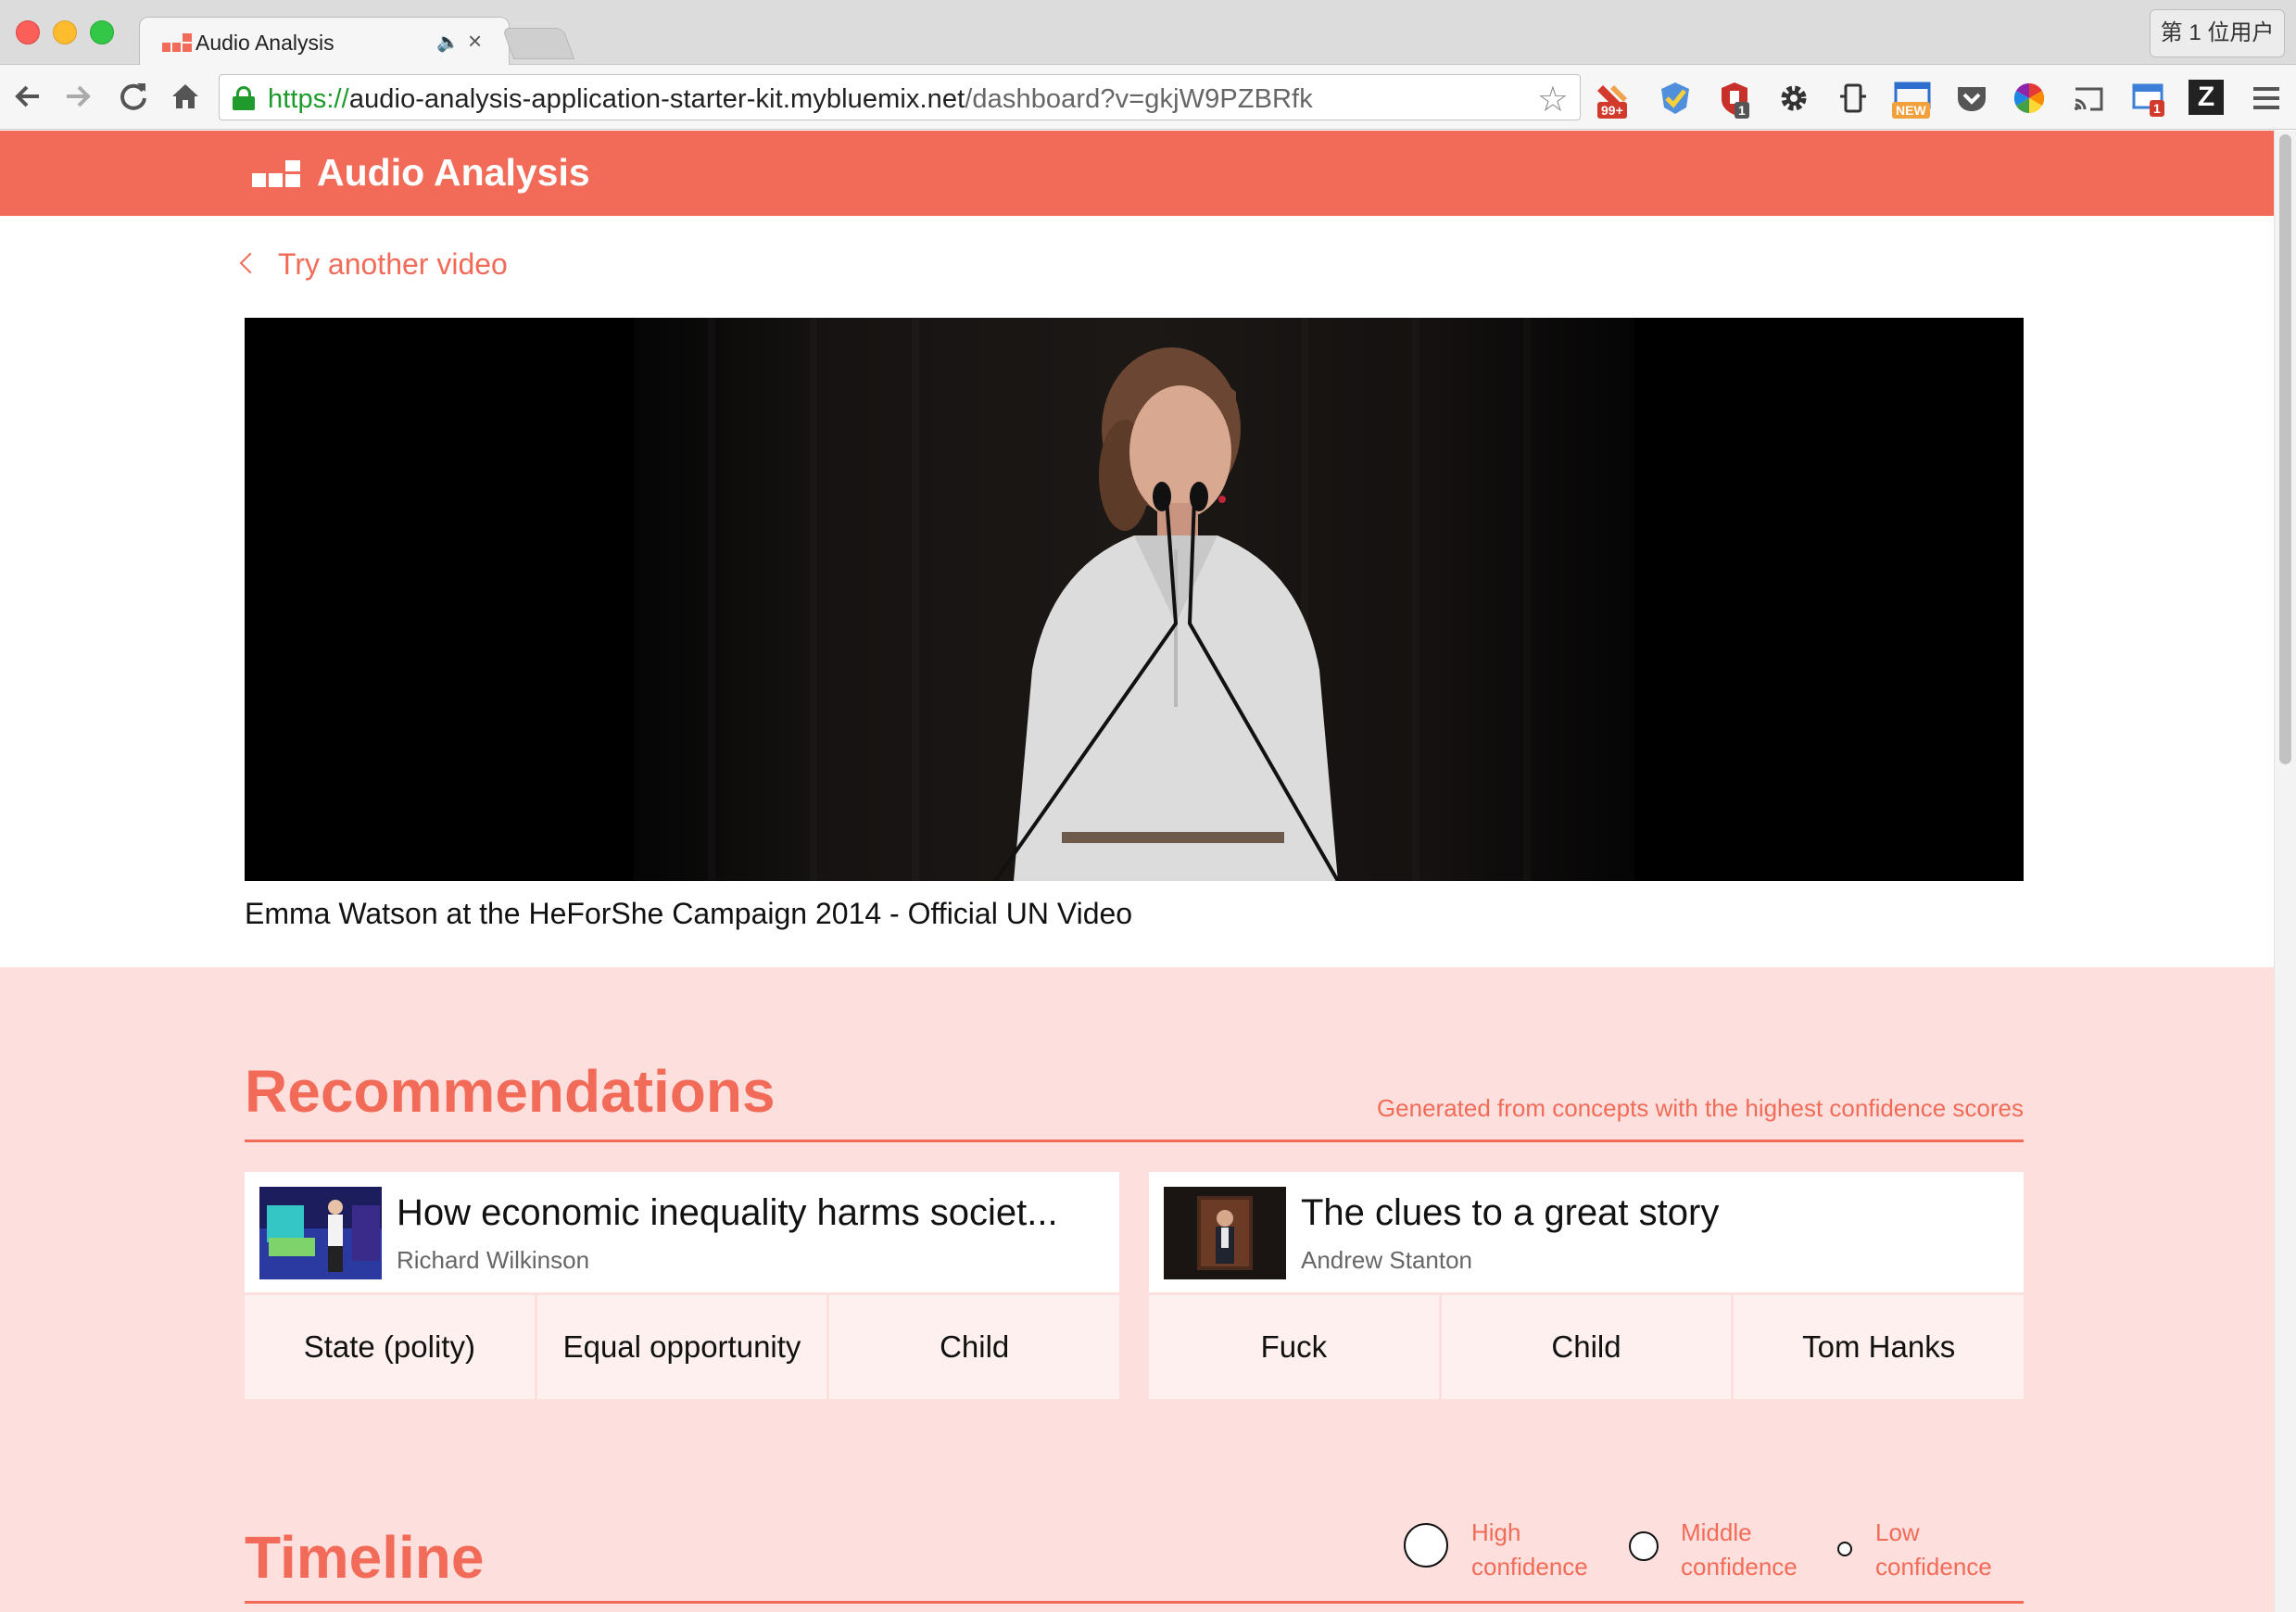  Describe the element at coordinates (2269, 99) in the screenshot. I see `menu-icon` at that location.